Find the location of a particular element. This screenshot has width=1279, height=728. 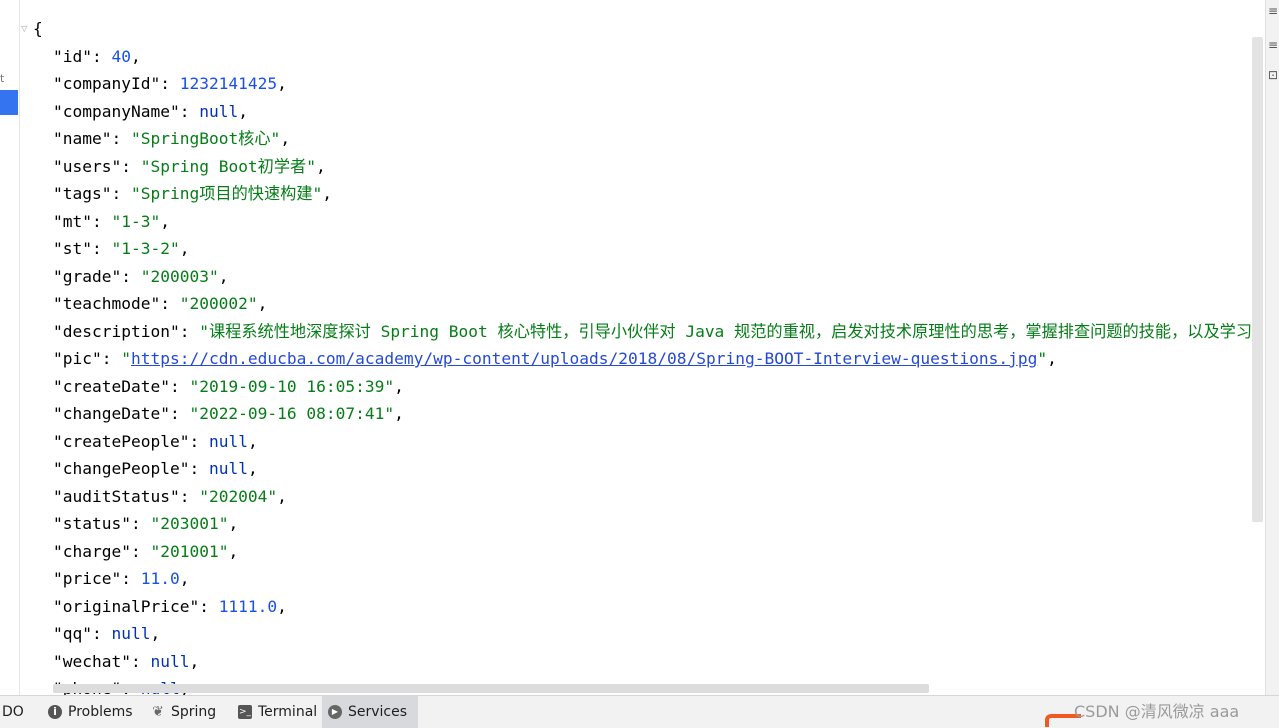

code-token: 40 is located at coordinates (121, 56).